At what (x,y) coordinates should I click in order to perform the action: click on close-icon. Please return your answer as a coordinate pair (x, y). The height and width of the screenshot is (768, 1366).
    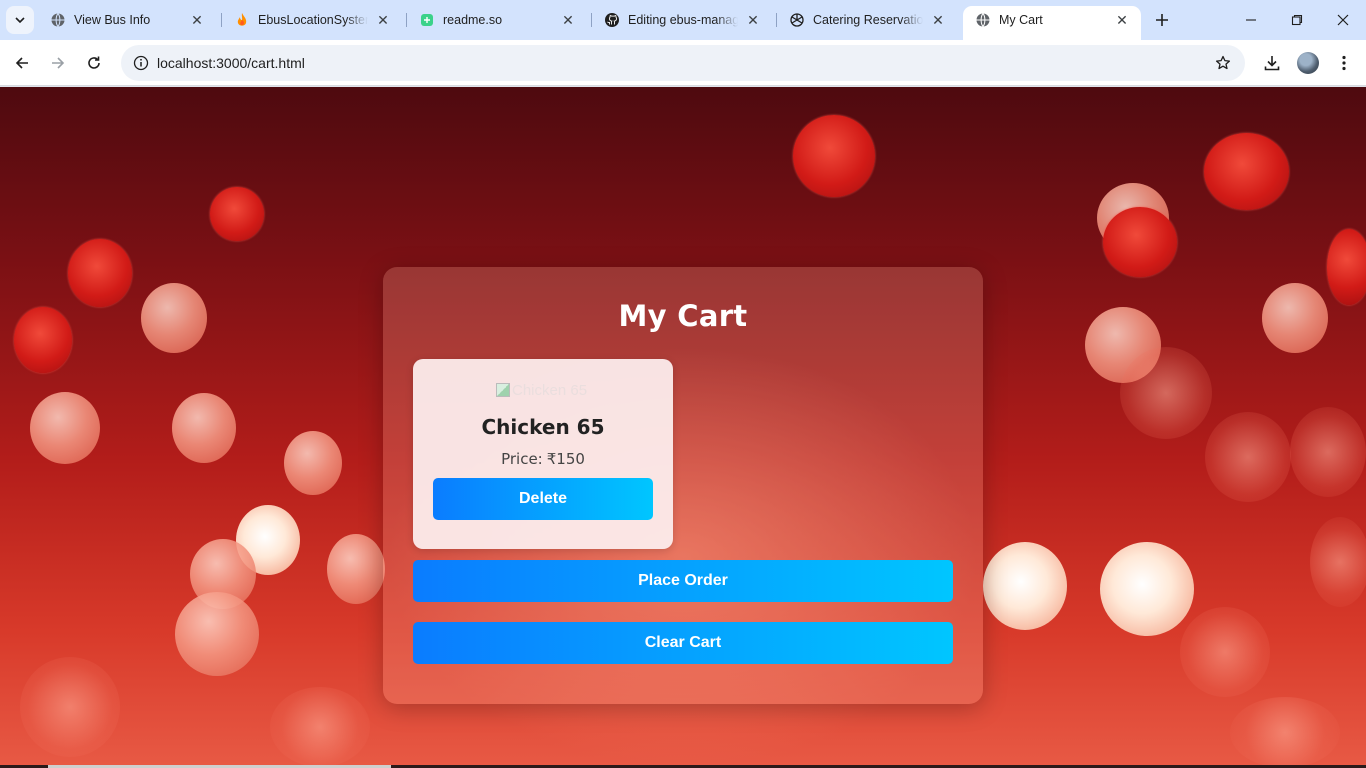
    Looking at the image, I should click on (1343, 20).